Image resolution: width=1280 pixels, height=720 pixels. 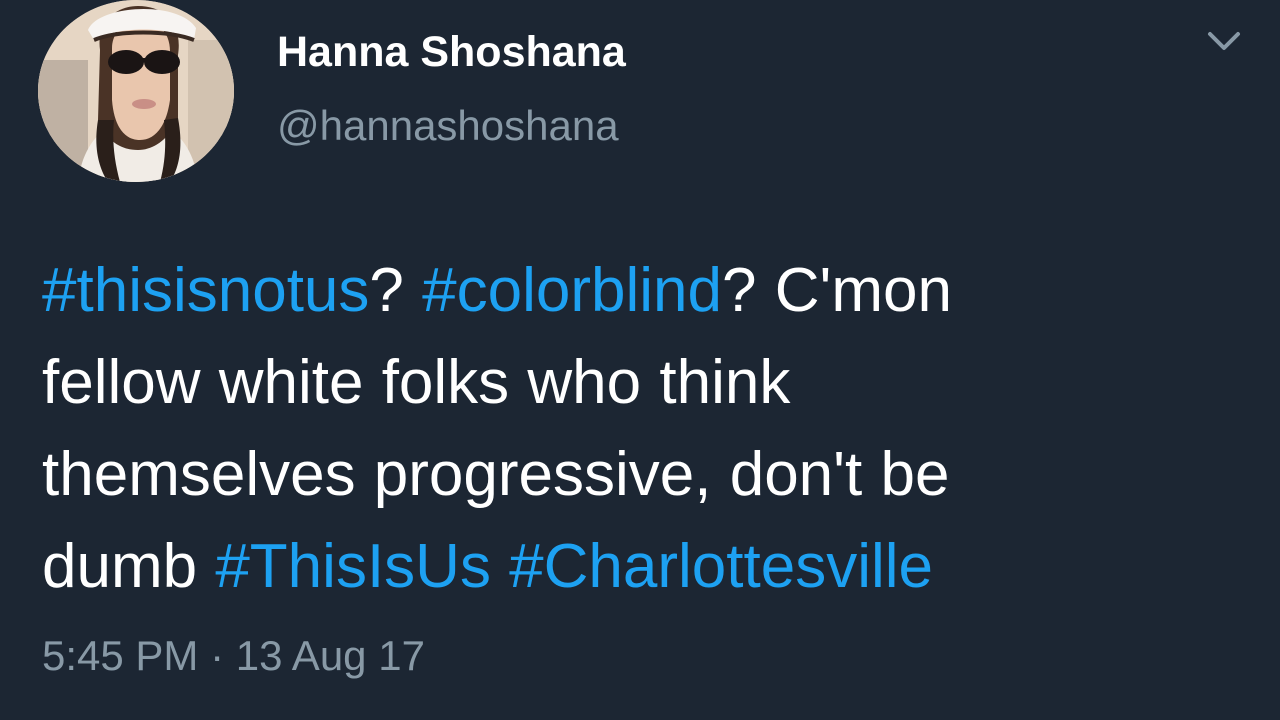 I want to click on hashtag-link: #Charlottesville, so click(x=721, y=566).